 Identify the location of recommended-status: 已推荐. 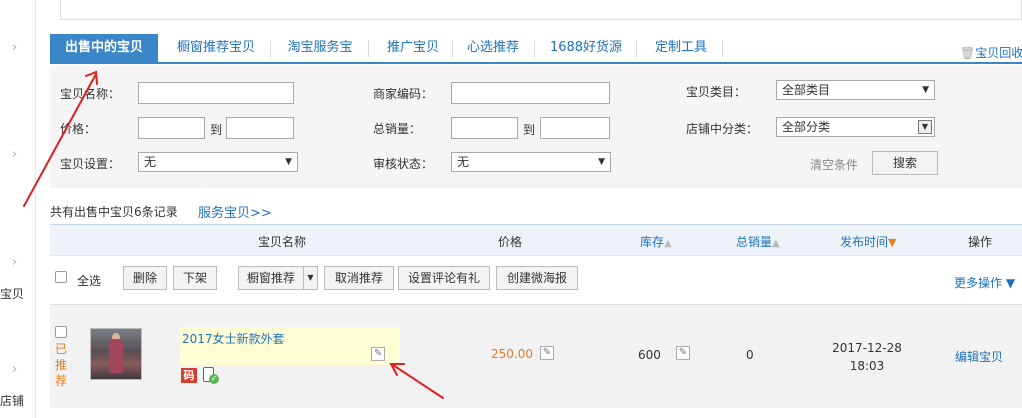
(60, 365).